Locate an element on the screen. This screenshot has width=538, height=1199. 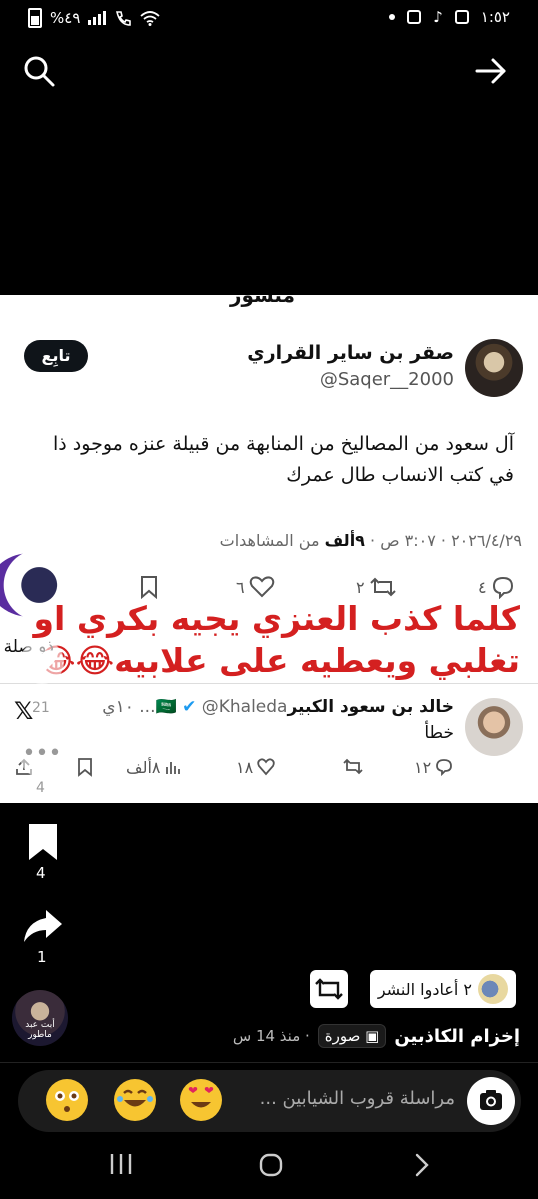
reply-reply-count: ١٢ is located at coordinates (423, 767).